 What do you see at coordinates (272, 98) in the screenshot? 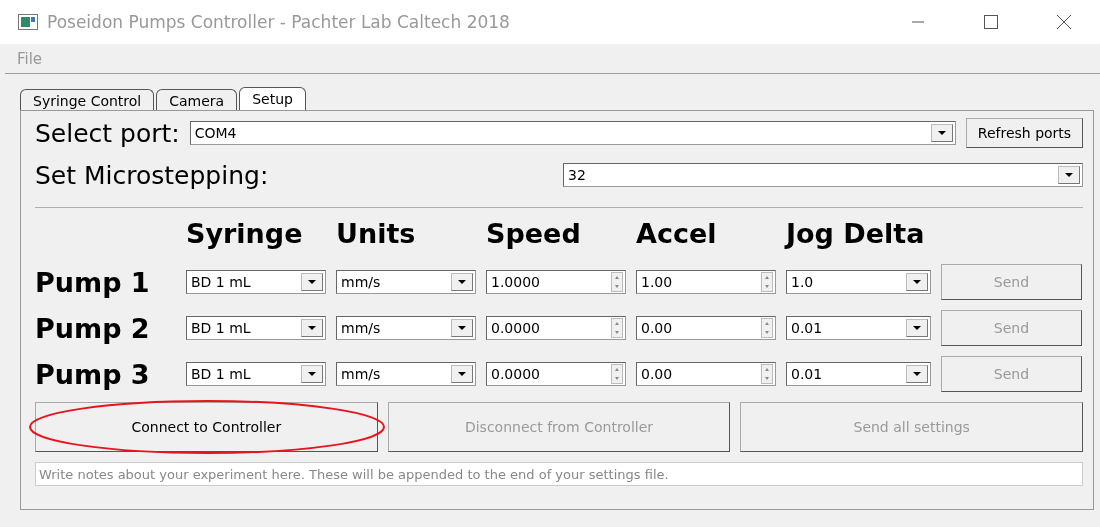
I see `tab: Setup` at bounding box center [272, 98].